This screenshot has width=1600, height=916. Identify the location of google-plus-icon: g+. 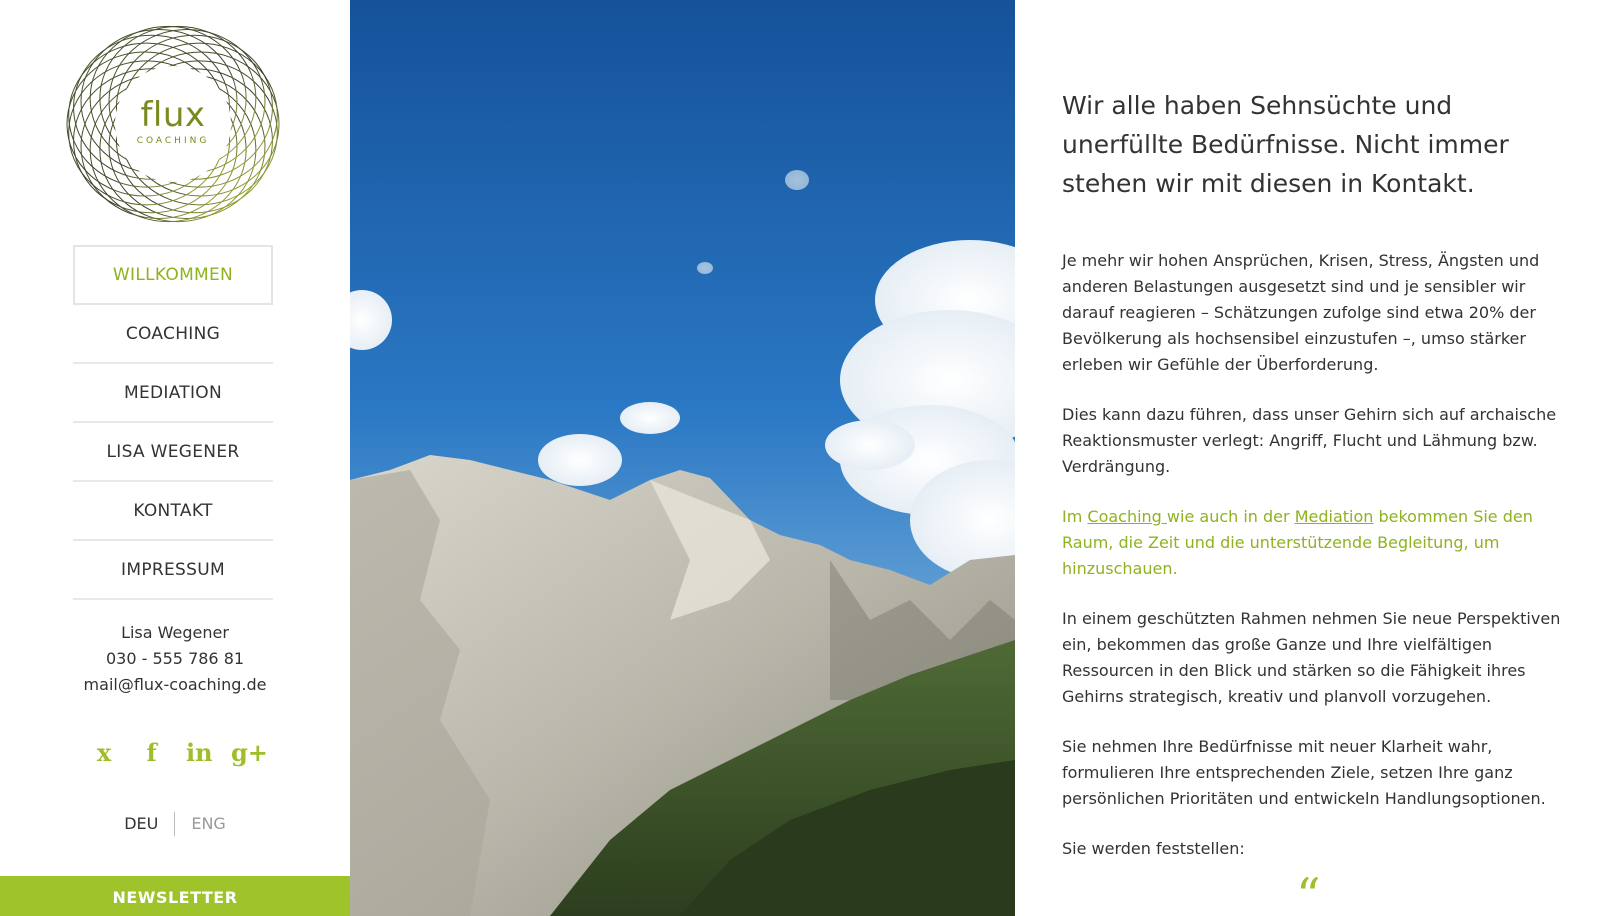
(249, 752).